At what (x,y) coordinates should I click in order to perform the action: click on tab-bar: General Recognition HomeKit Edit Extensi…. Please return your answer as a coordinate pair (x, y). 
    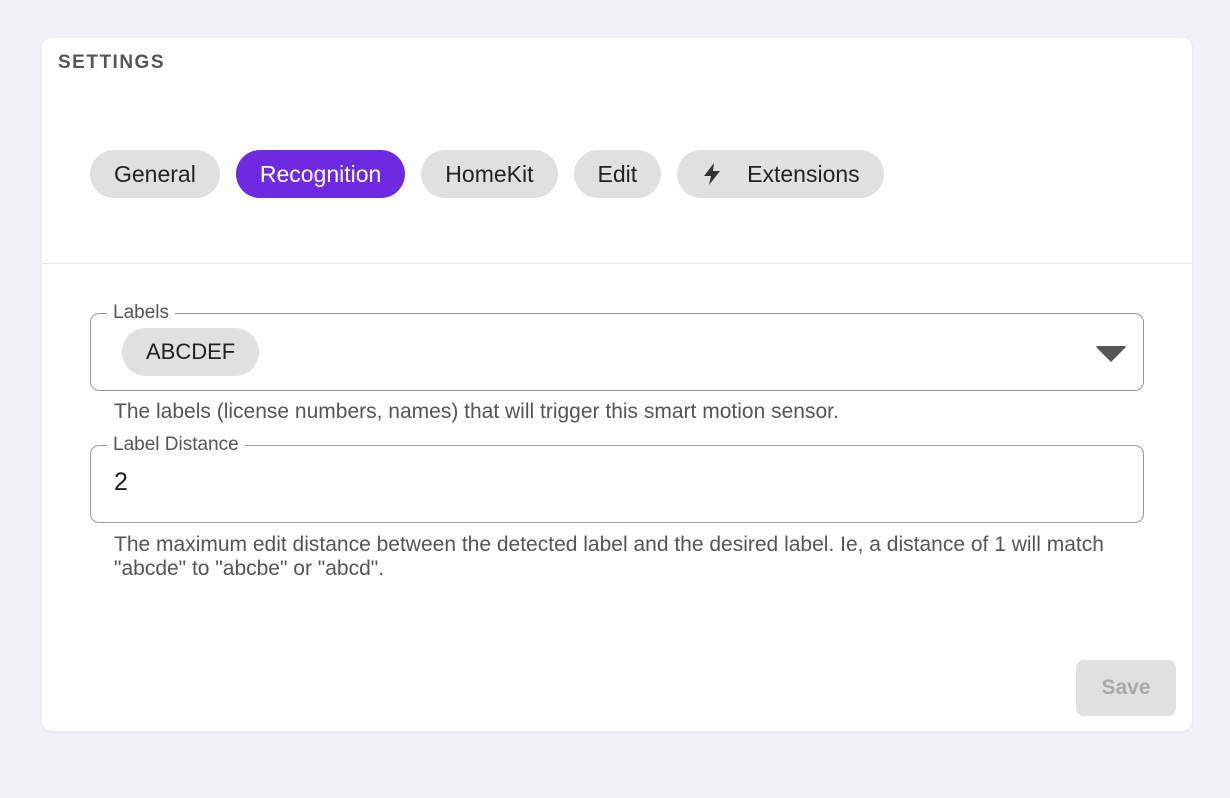
    Looking at the image, I should click on (487, 174).